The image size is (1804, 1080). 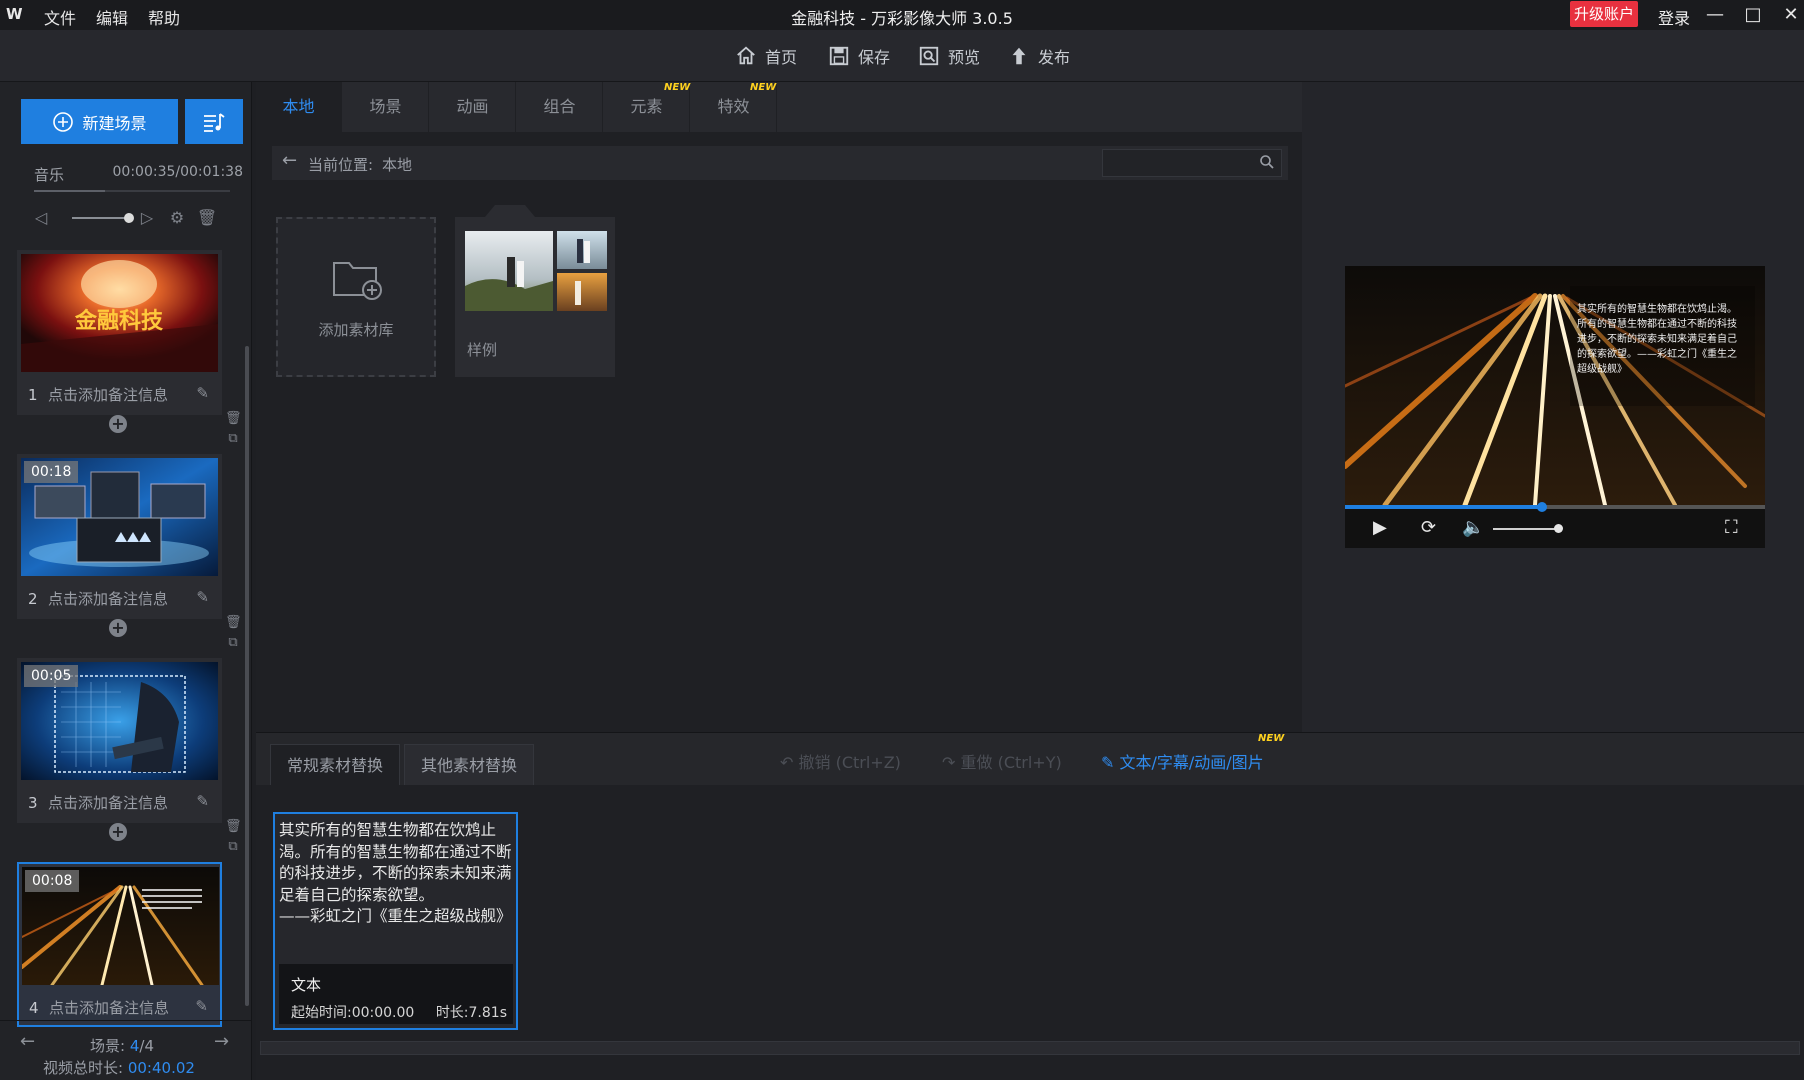 What do you see at coordinates (99, 121) in the screenshot?
I see `new-scene-button: 新建场景` at bounding box center [99, 121].